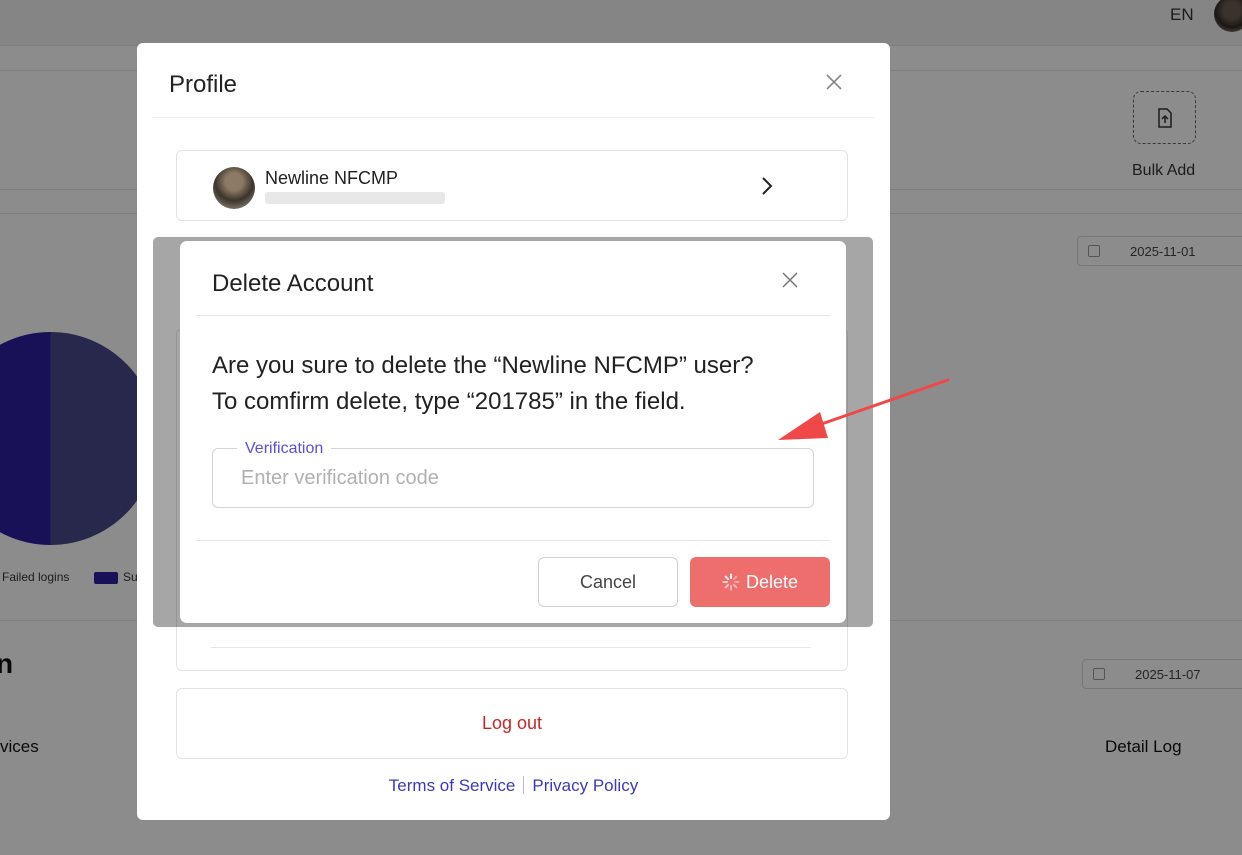 Image resolution: width=1242 pixels, height=855 pixels. I want to click on user-name: Newline NFCMP, so click(332, 178).